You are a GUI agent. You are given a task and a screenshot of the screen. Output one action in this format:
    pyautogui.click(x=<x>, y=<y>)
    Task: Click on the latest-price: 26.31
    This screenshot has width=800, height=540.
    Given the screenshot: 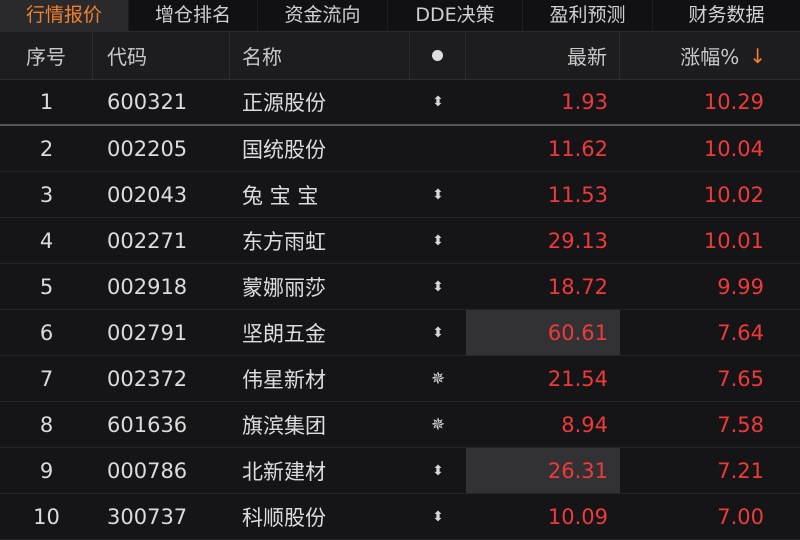 What is the action you would take?
    pyautogui.click(x=543, y=470)
    